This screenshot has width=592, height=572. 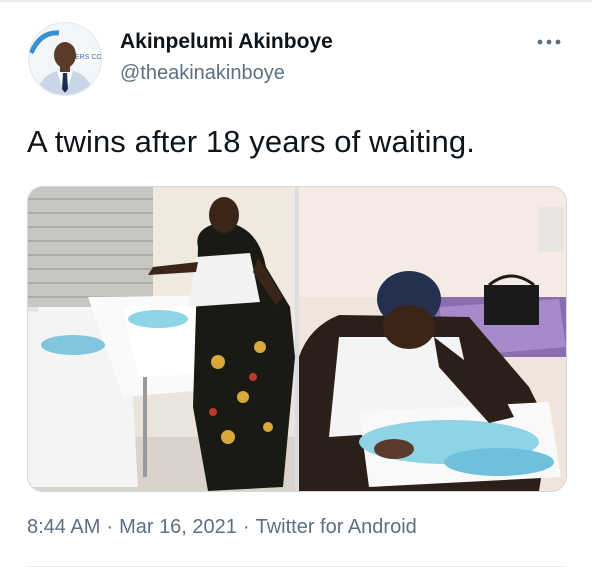 I want to click on tweet-date: Mar 16, 2021, so click(x=178, y=527).